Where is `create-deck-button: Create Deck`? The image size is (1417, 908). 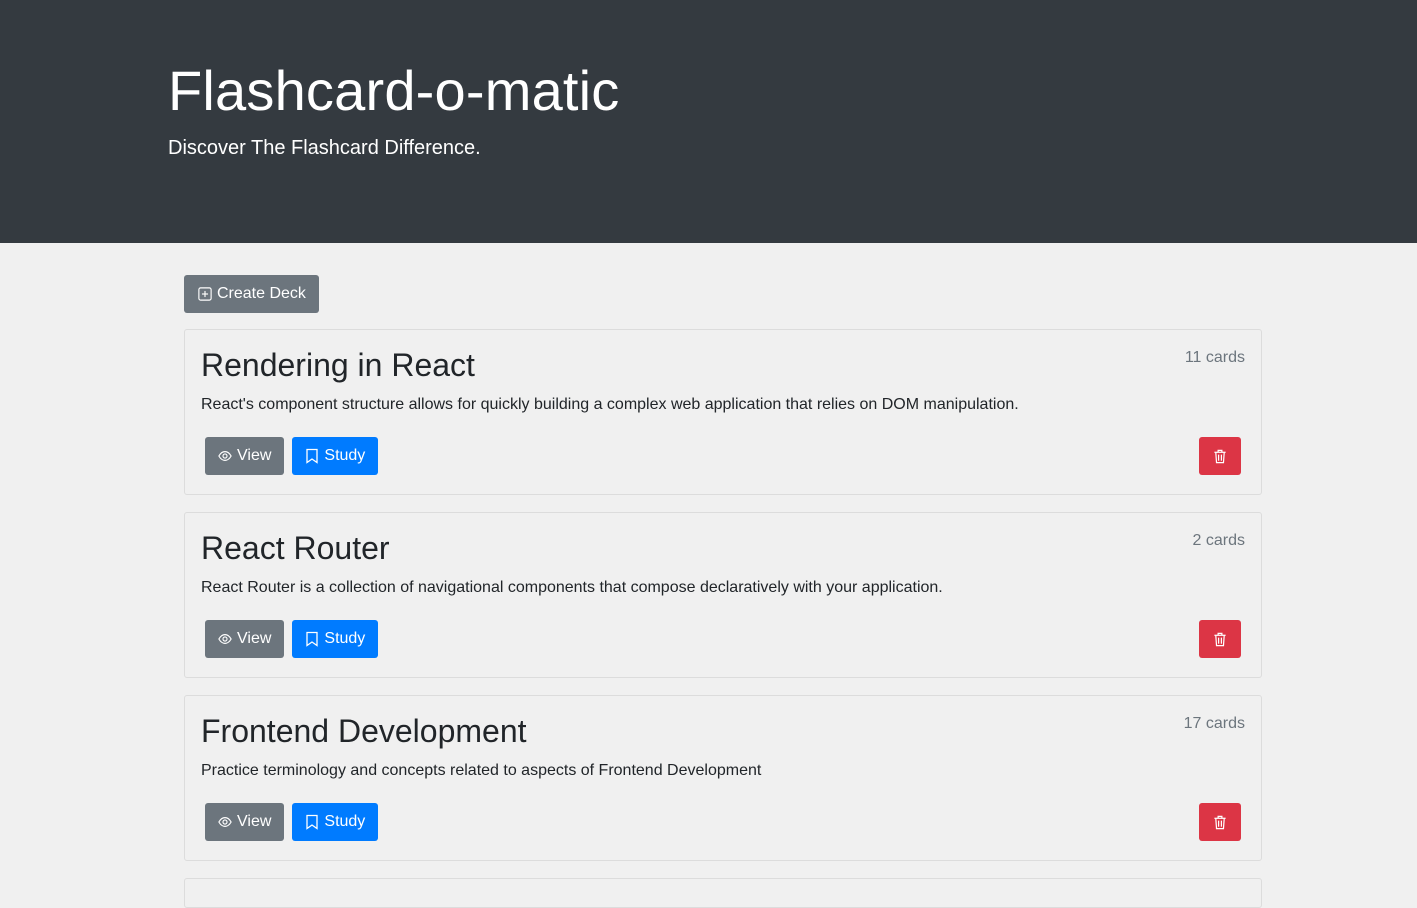 create-deck-button: Create Deck is located at coordinates (251, 294).